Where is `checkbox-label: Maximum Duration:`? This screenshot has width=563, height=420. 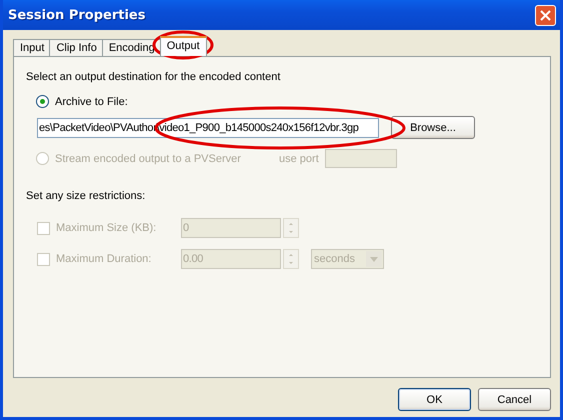
checkbox-label: Maximum Duration: is located at coordinates (104, 259).